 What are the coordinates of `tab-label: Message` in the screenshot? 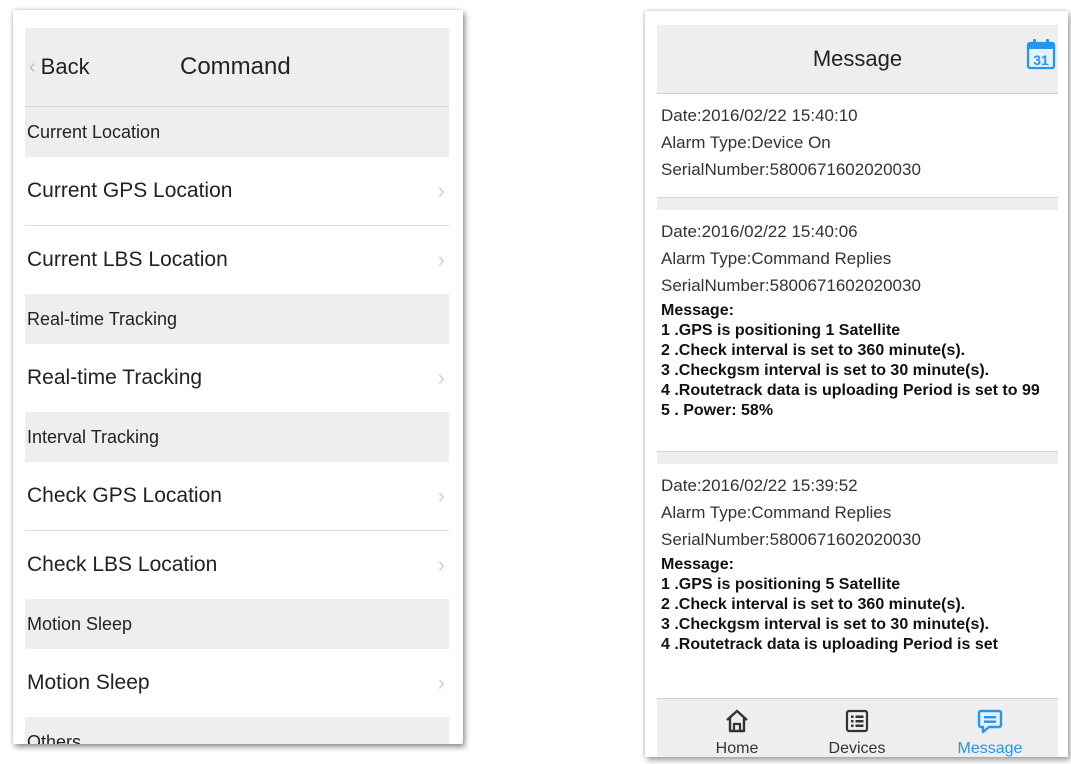 It's located at (990, 748).